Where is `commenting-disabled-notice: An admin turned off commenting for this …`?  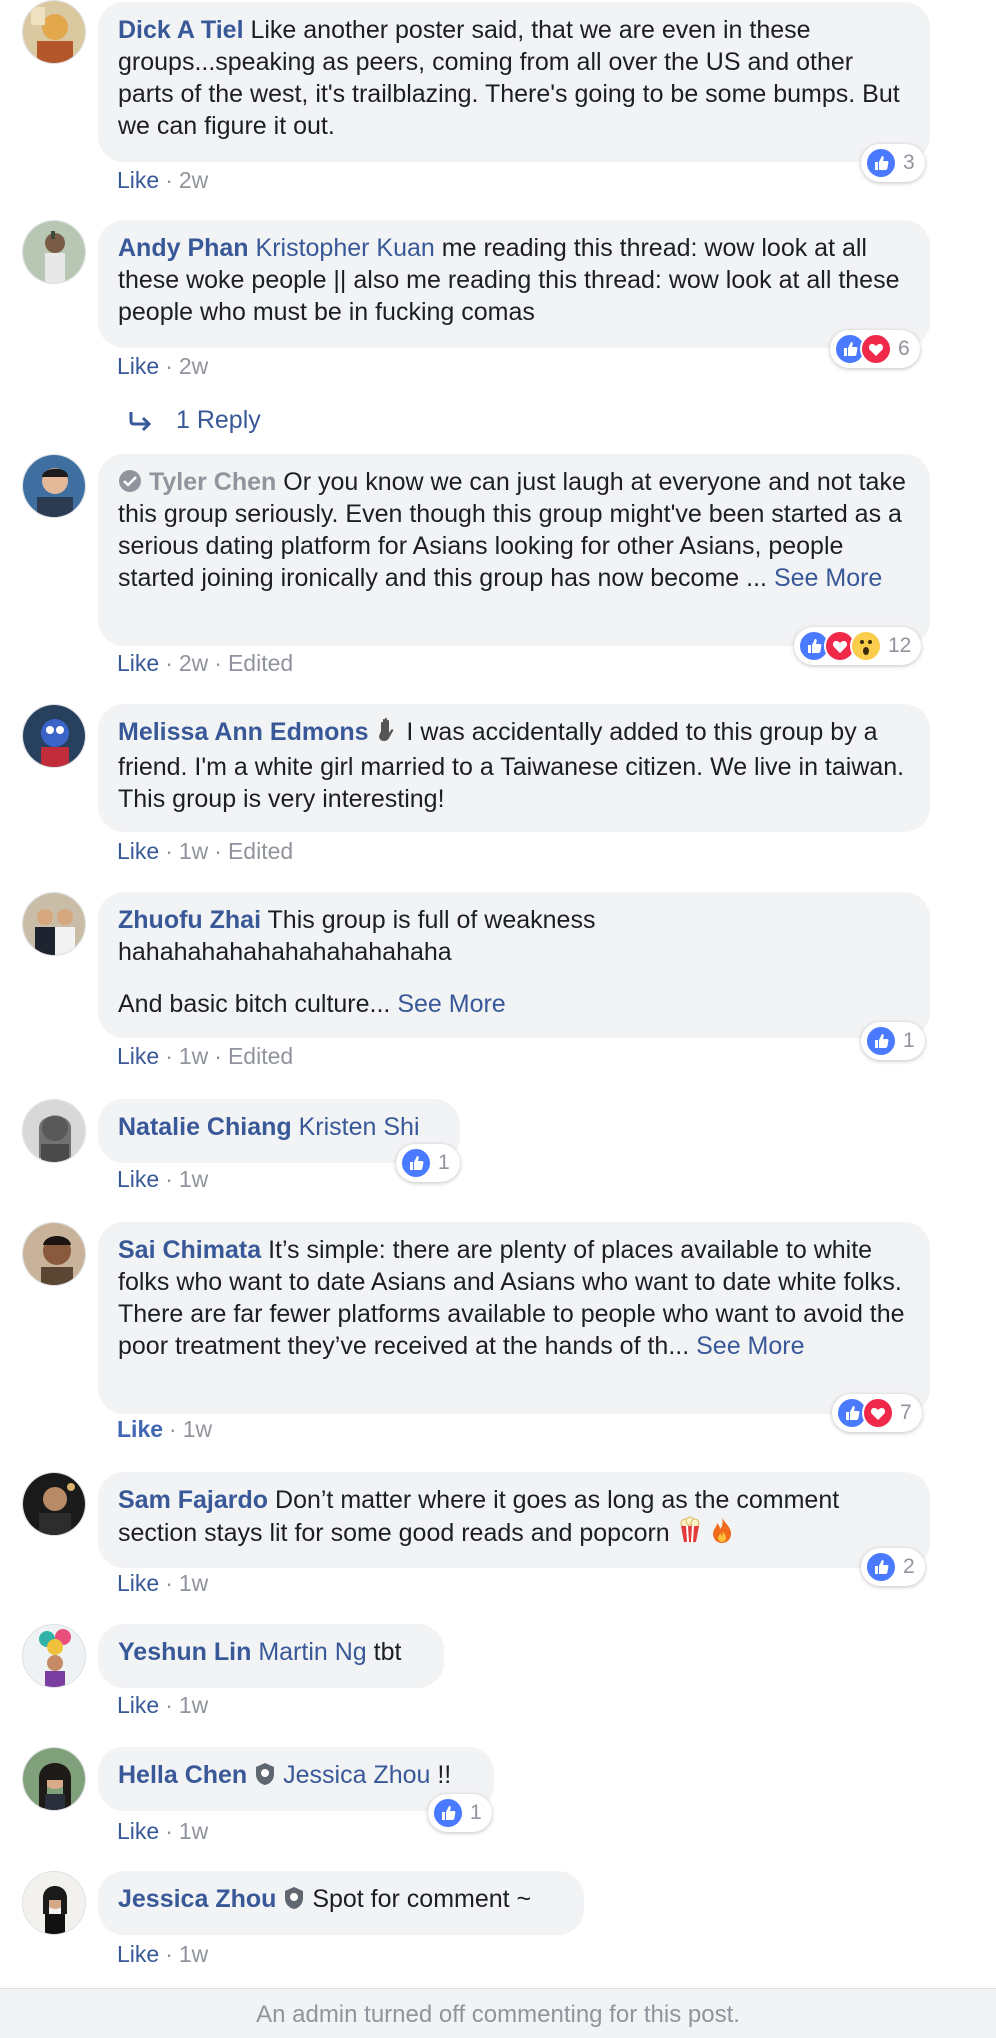
commenting-disabled-notice: An admin turned off commenting for this … is located at coordinates (498, 2013).